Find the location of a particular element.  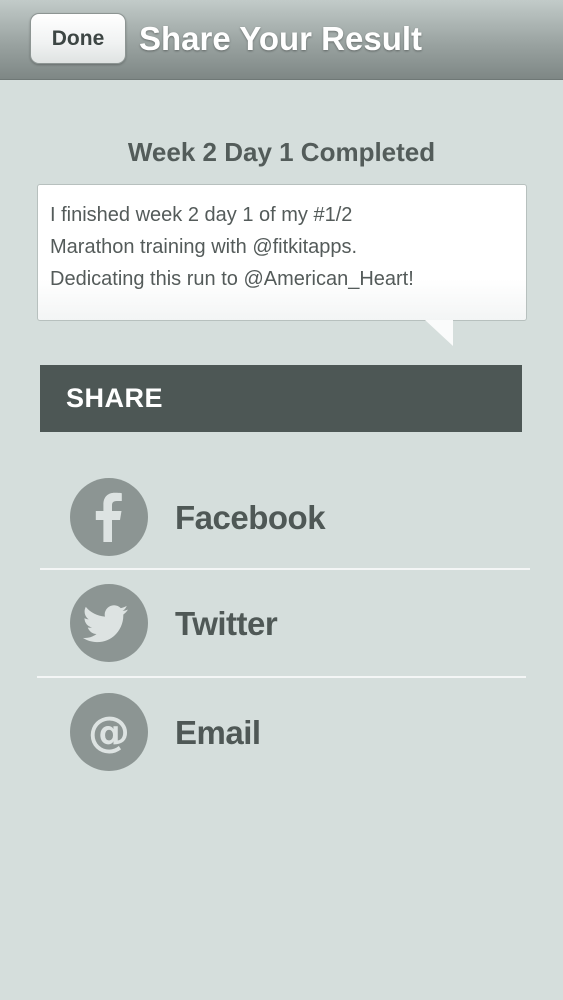

navigation-bar: Done Share Your Result is located at coordinates (281, 40).